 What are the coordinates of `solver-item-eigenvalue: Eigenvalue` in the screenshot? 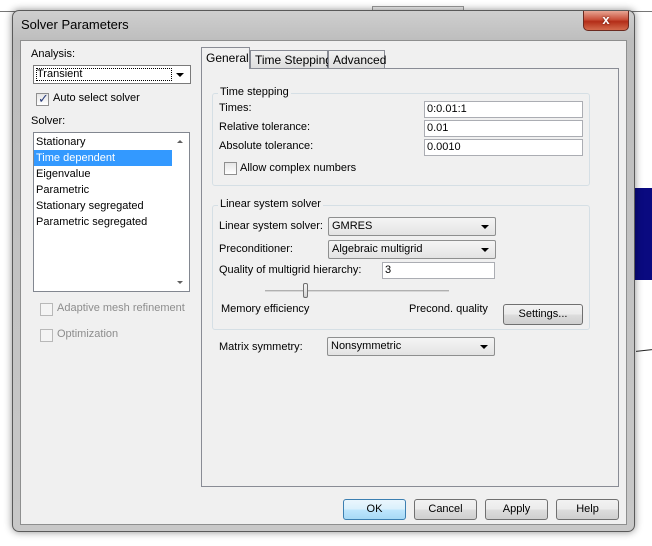 It's located at (103, 174).